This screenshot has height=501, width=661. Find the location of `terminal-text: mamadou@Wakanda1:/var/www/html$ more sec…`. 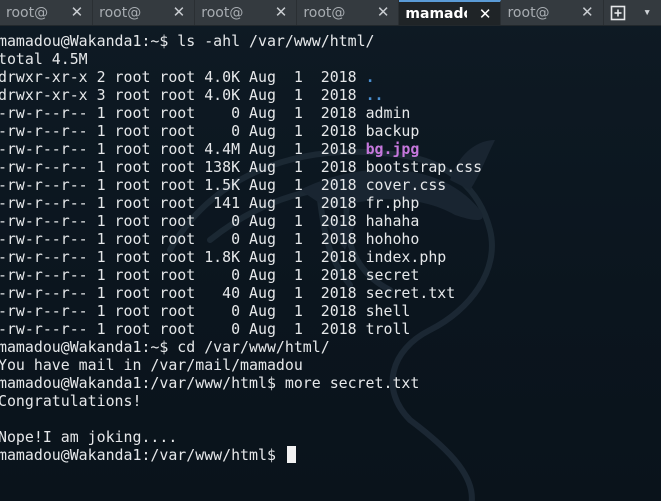

terminal-text: mamadou@Wakanda1:/var/www/html$ more sec… is located at coordinates (210, 383).